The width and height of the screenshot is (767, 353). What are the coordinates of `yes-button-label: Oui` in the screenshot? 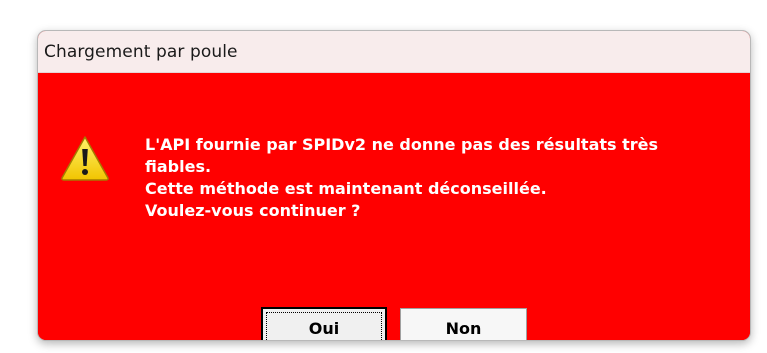 It's located at (324, 328).